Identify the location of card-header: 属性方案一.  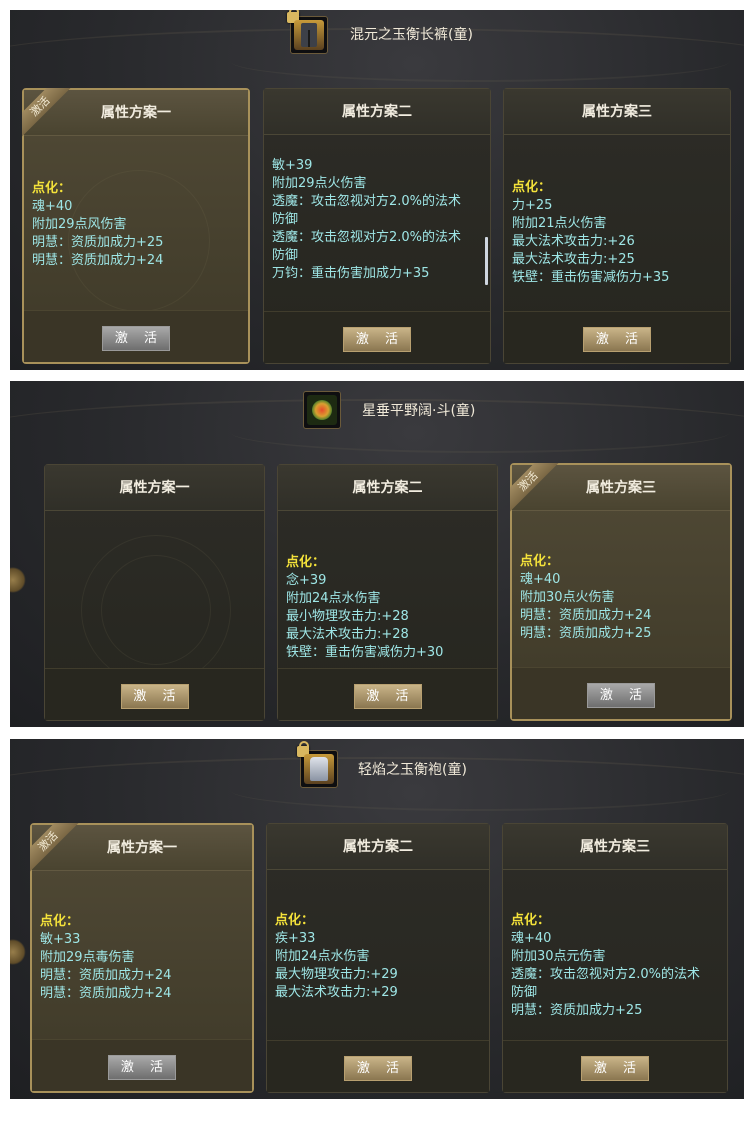
(154, 488).